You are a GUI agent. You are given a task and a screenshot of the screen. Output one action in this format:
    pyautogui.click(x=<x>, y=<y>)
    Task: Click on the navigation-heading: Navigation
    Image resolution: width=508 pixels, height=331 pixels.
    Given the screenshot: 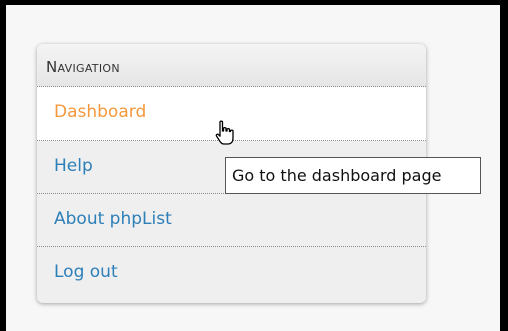 What is the action you would take?
    pyautogui.click(x=231, y=65)
    